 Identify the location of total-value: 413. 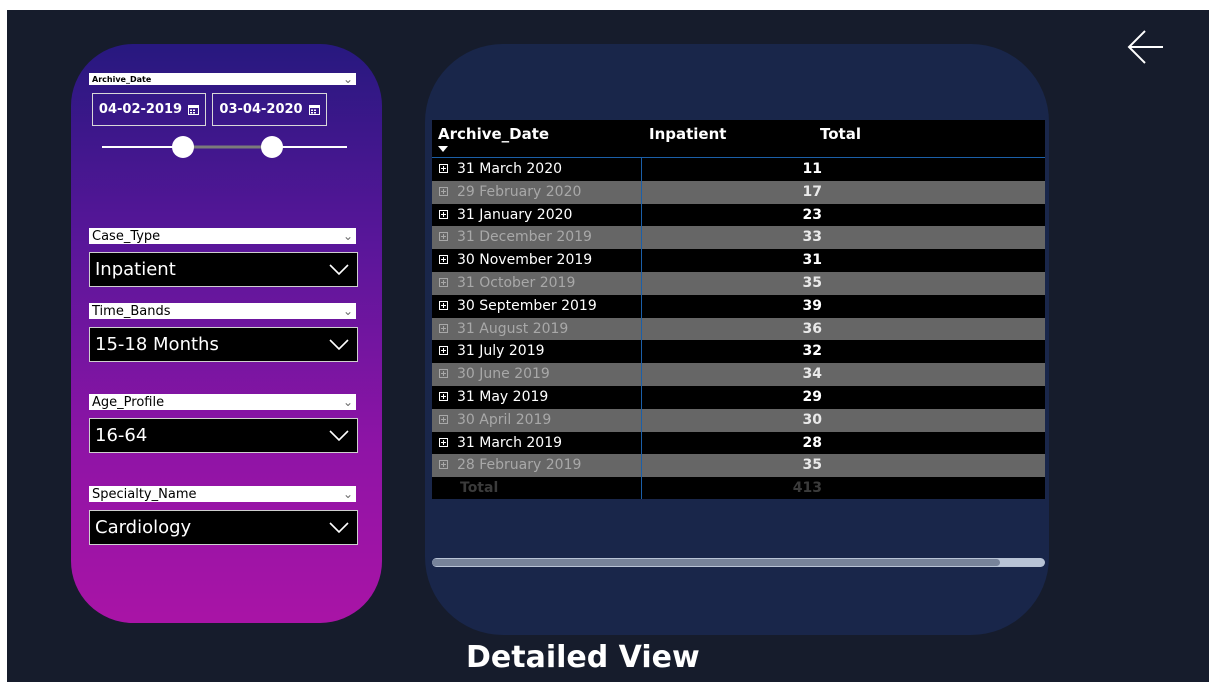
(807, 488).